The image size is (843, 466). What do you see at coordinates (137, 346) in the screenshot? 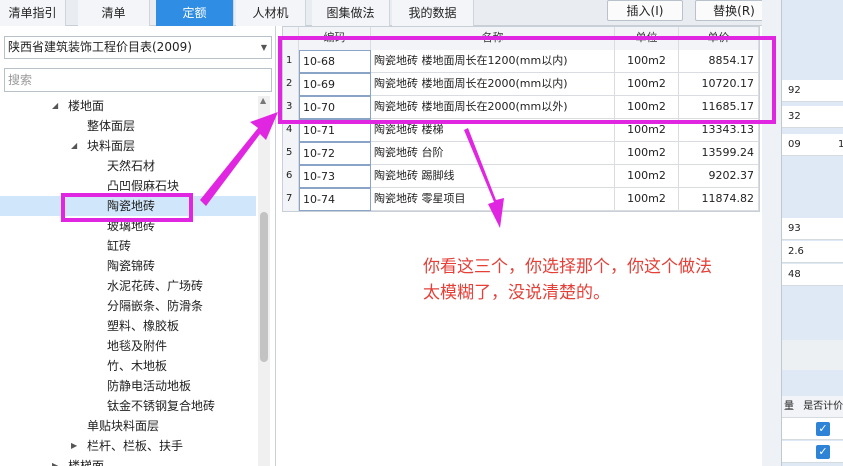
I see `tree-node-label: 地毯及附件` at bounding box center [137, 346].